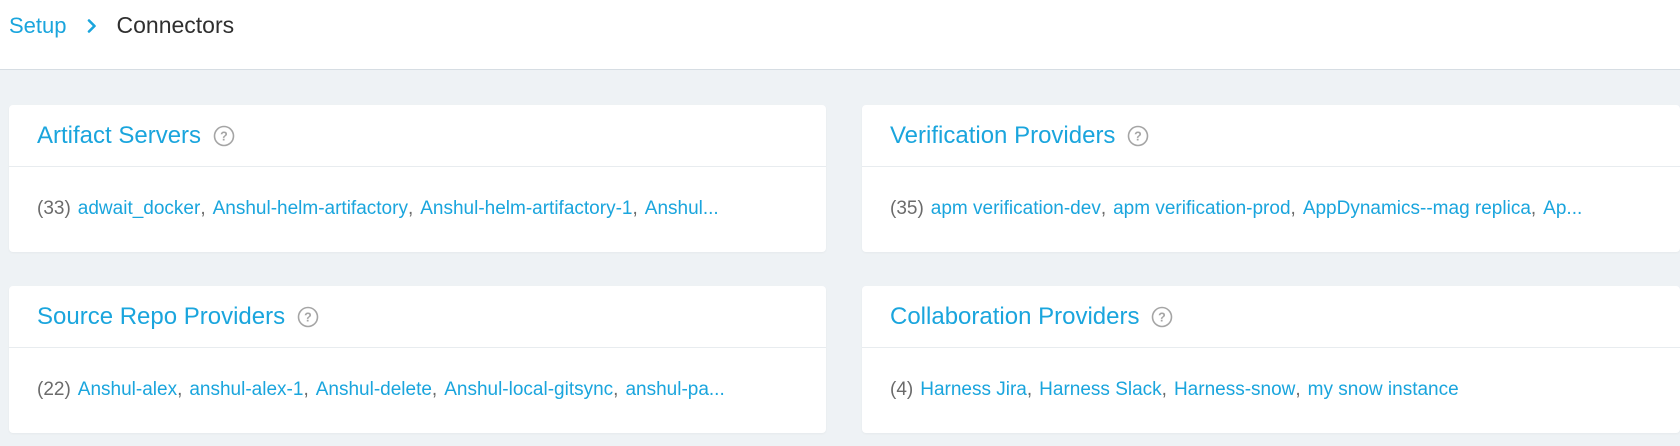 The width and height of the screenshot is (1680, 446). What do you see at coordinates (1100, 390) in the screenshot?
I see `connector-link: Harness Slack` at bounding box center [1100, 390].